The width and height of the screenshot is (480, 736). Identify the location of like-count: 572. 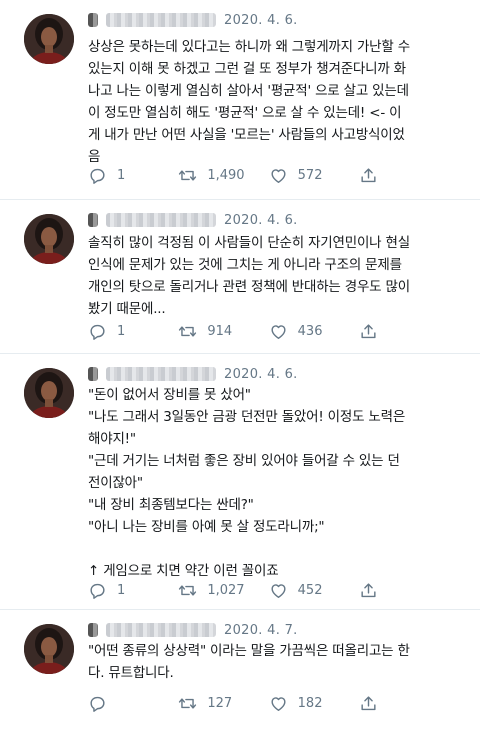
(310, 175).